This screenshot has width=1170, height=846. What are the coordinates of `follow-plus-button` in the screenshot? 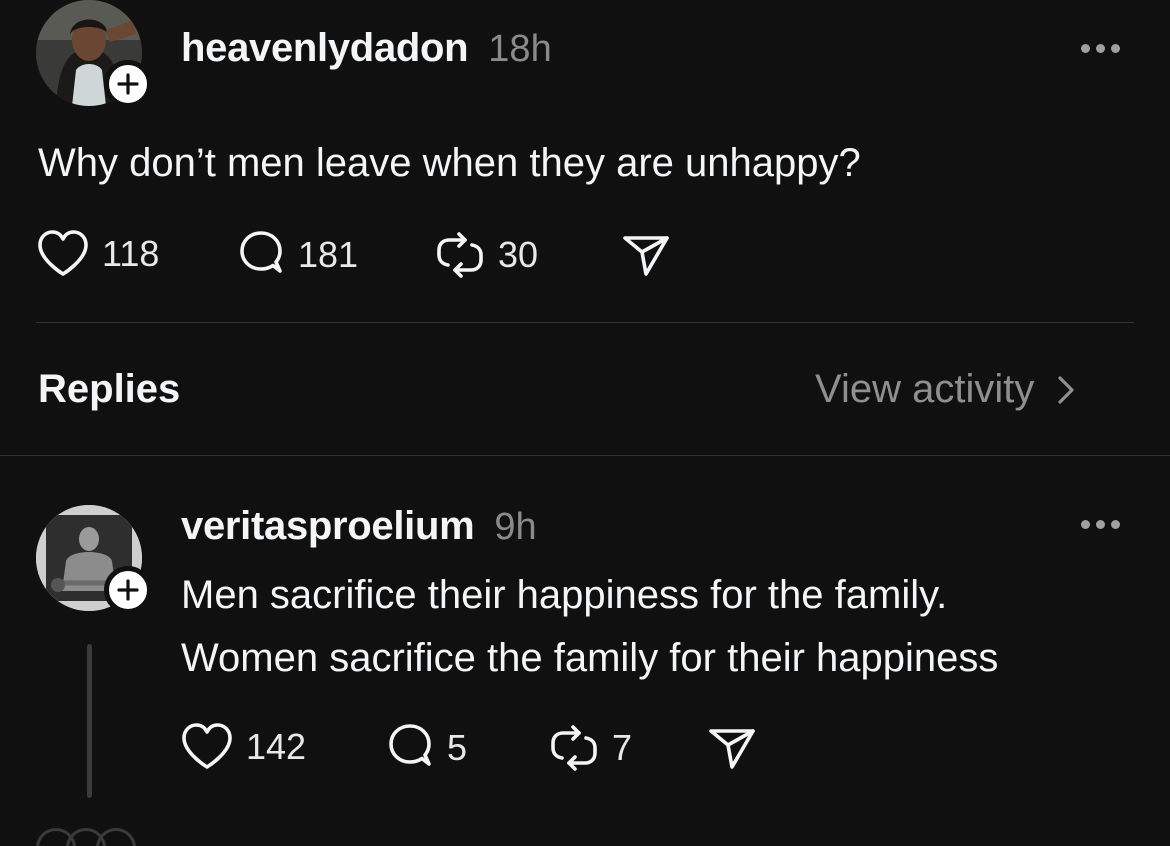 It's located at (128, 84).